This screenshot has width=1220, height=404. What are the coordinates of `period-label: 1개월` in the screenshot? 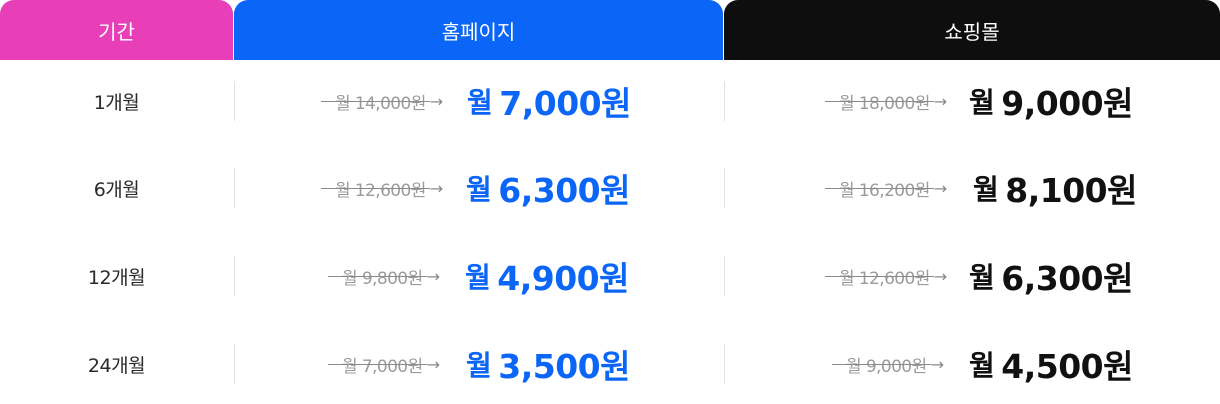 It's located at (116, 102).